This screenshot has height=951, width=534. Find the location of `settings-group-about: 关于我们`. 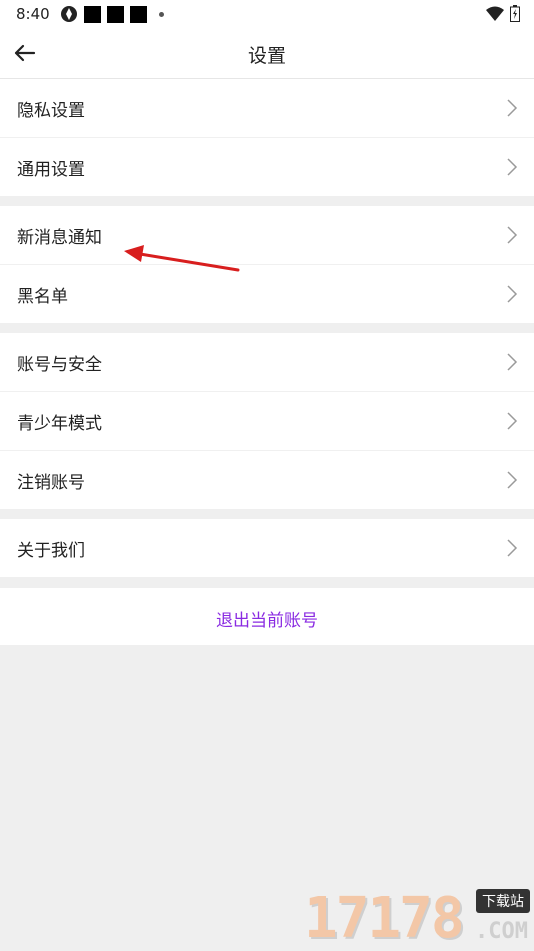

settings-group-about: 关于我们 is located at coordinates (267, 548).